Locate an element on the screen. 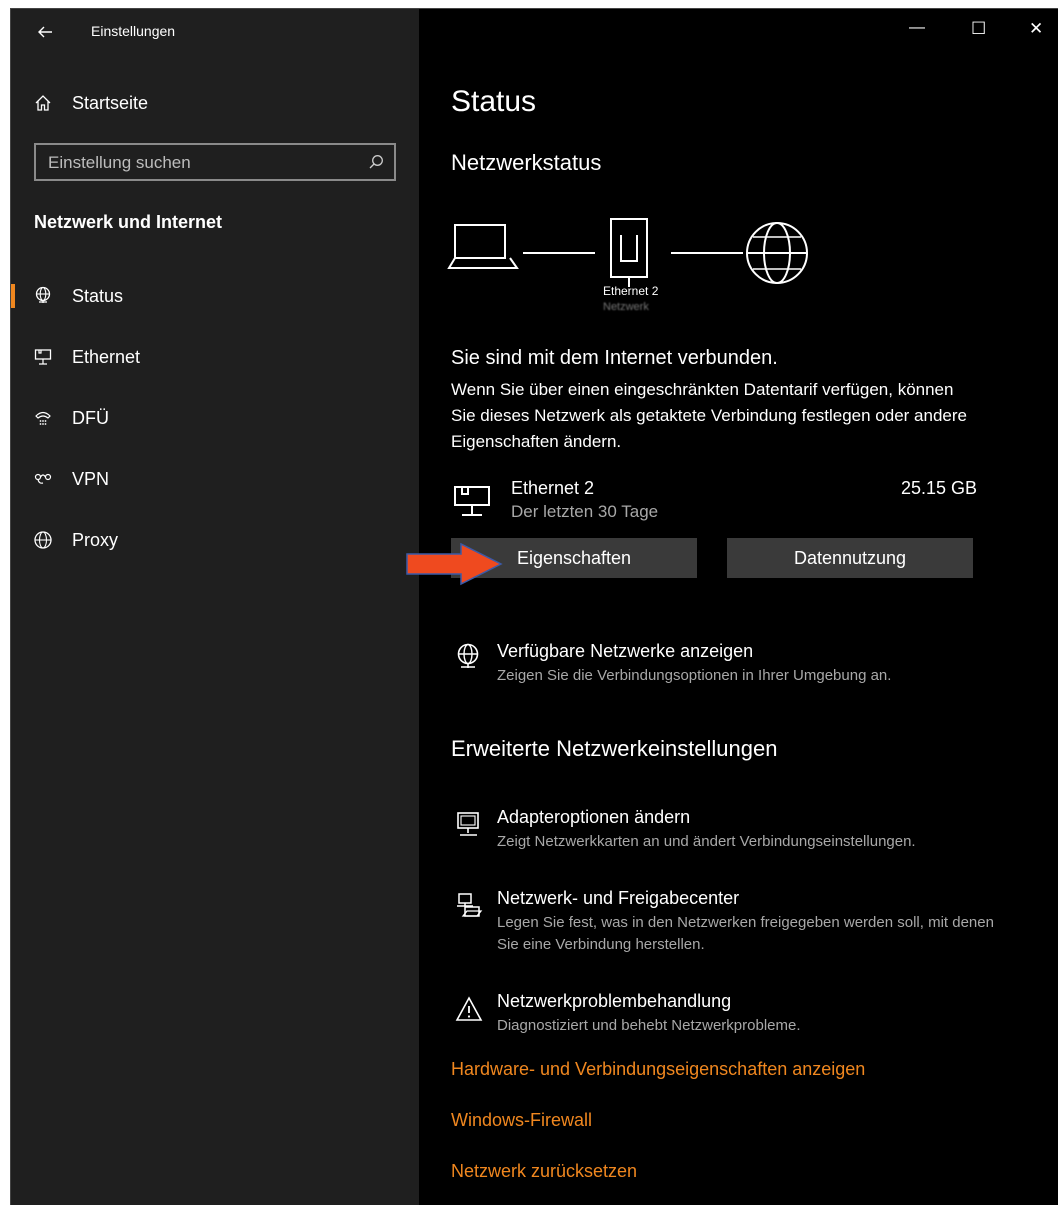  network-sharing-icon is located at coordinates (470, 909).